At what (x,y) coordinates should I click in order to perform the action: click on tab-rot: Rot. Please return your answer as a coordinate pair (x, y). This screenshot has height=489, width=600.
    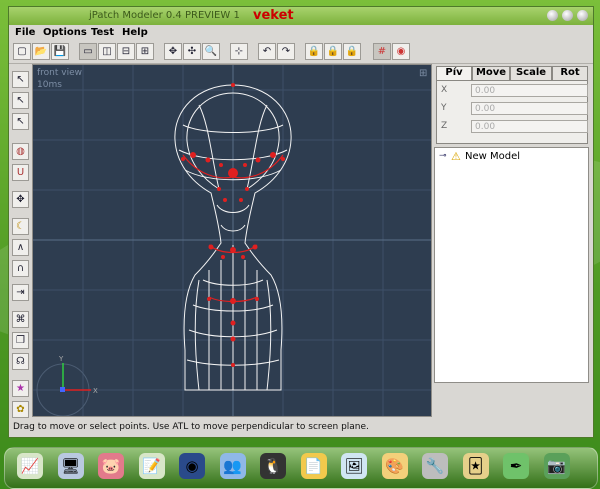
    Looking at the image, I should click on (570, 73).